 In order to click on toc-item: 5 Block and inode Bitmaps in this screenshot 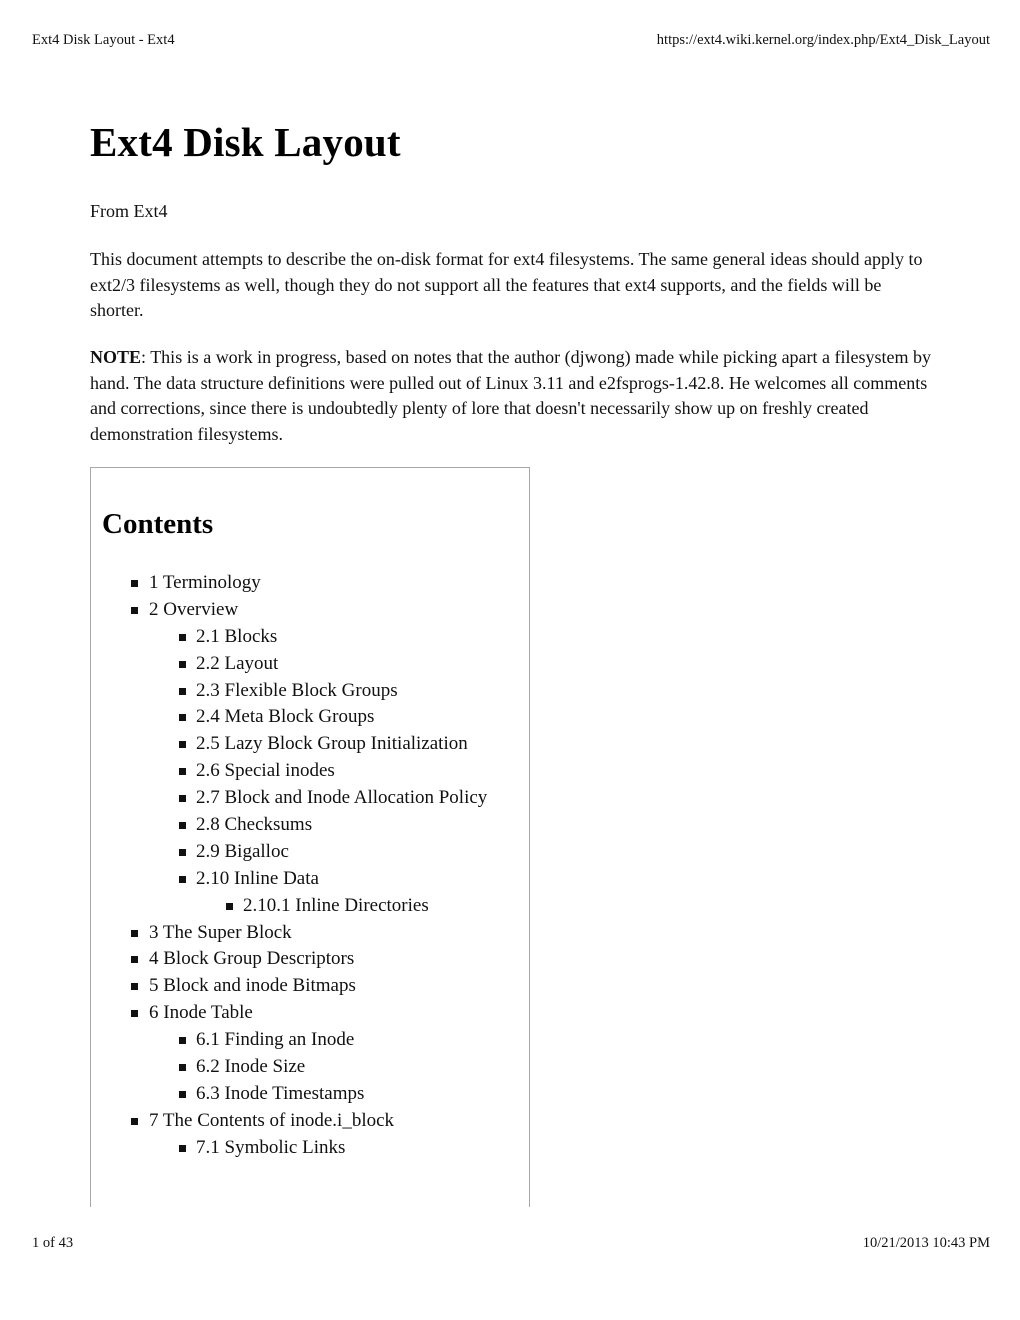, I will do `click(289, 986)`.